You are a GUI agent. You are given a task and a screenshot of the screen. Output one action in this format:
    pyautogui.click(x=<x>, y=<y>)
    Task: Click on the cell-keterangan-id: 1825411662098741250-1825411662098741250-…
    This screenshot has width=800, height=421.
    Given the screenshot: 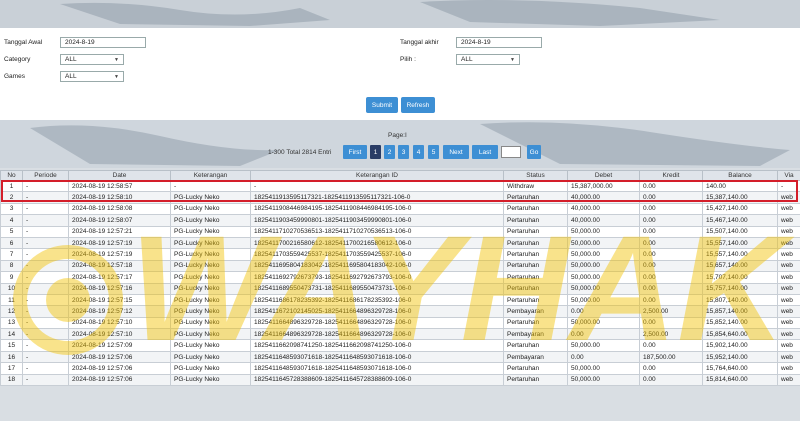 What is the action you would take?
    pyautogui.click(x=377, y=345)
    